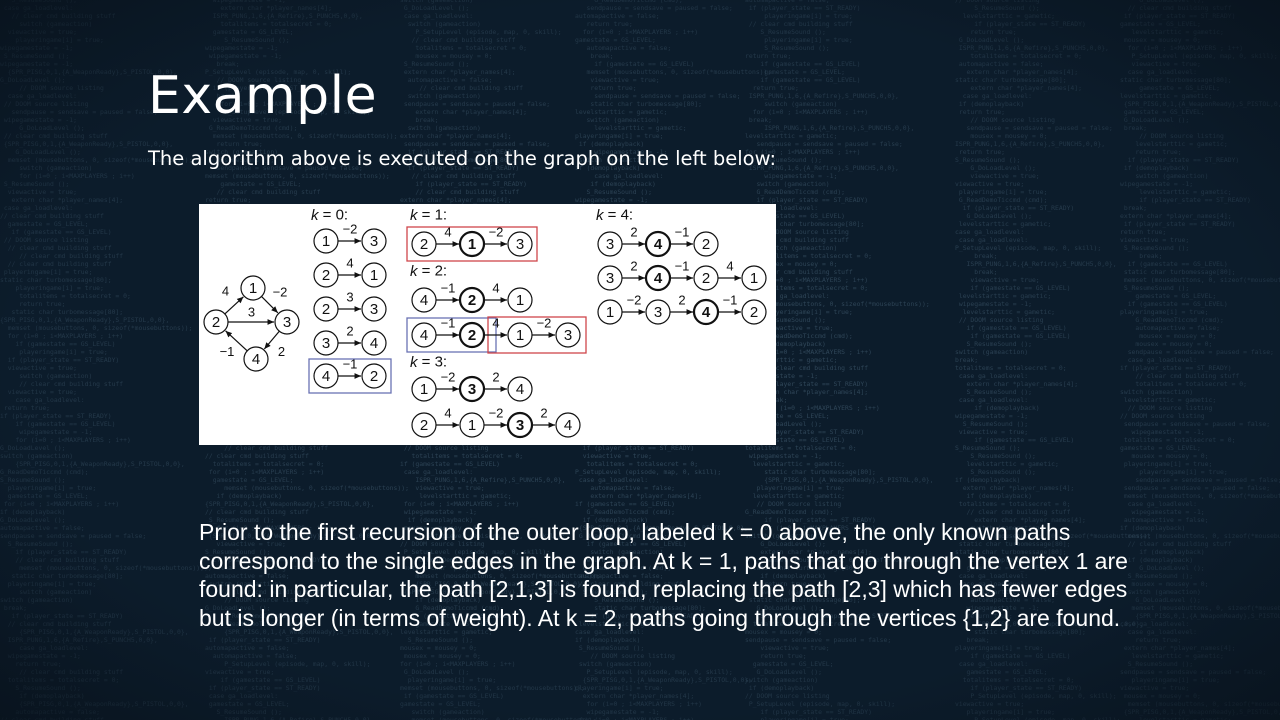 The image size is (1280, 720). I want to click on stage-label: k = 1:, so click(428, 215).